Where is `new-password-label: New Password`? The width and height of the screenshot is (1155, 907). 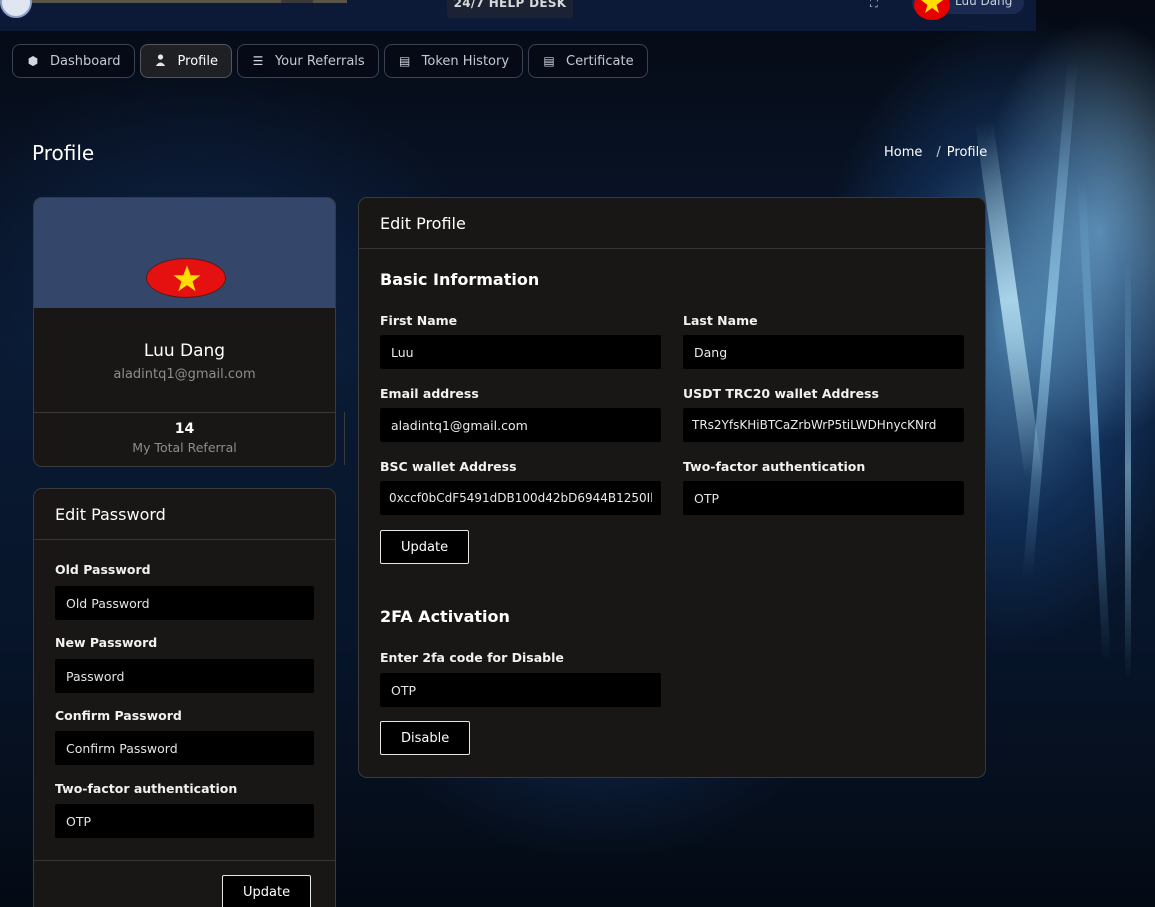 new-password-label: New Password is located at coordinates (106, 642).